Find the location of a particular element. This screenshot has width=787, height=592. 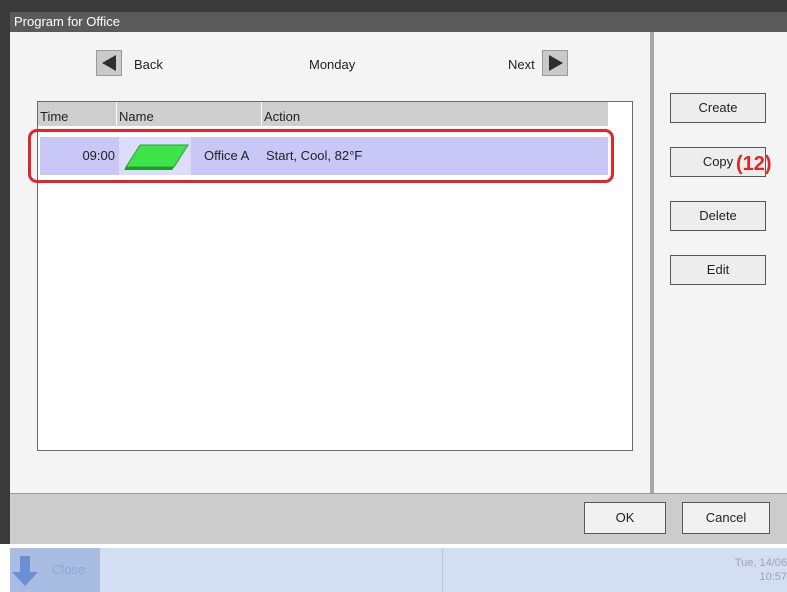

delete-button: Delete is located at coordinates (718, 216).